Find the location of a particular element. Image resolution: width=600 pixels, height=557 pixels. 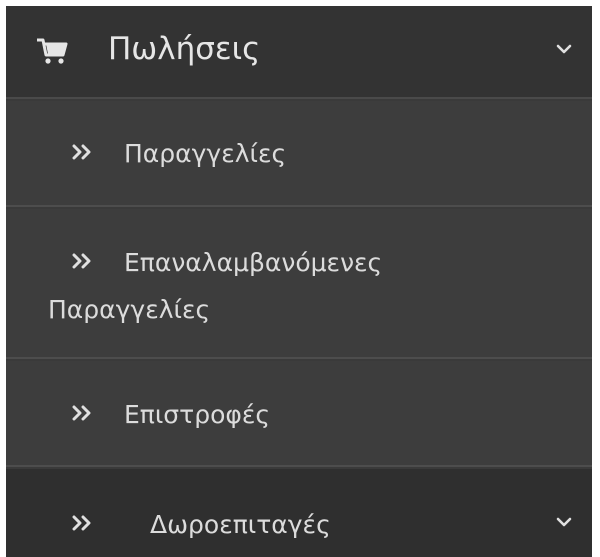

submenu-item-label: Παραγγελίες is located at coordinates (205, 153).